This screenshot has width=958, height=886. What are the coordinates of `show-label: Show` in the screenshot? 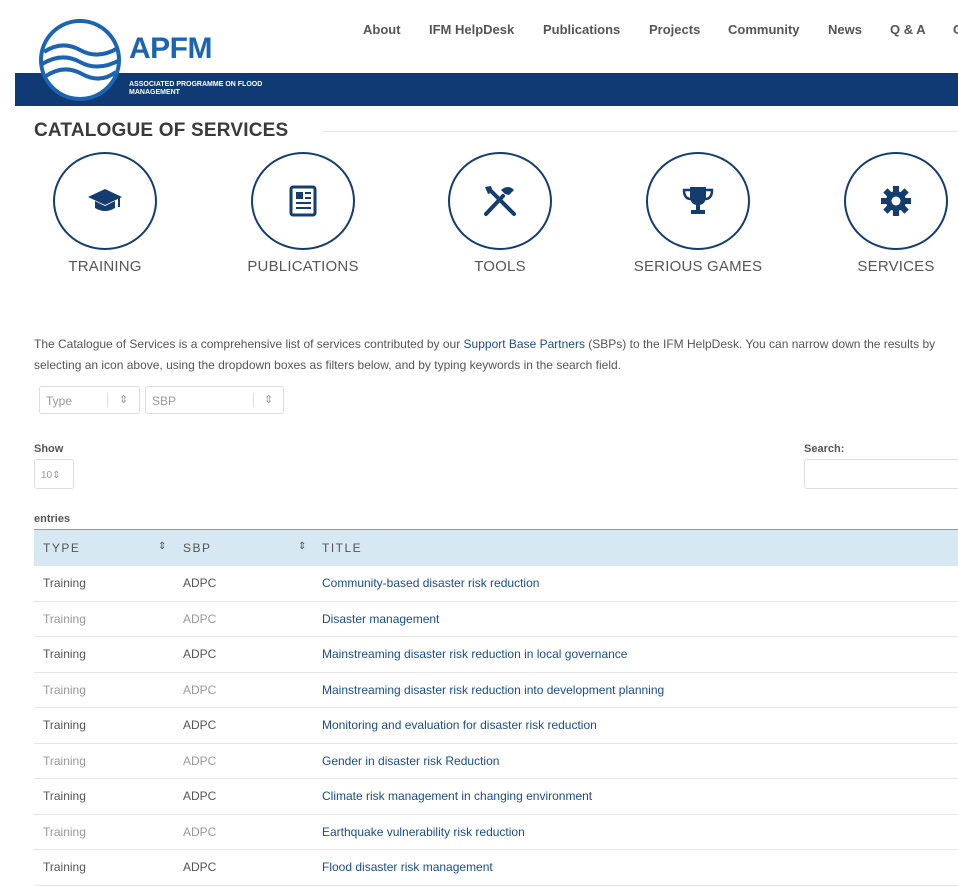 It's located at (49, 449).